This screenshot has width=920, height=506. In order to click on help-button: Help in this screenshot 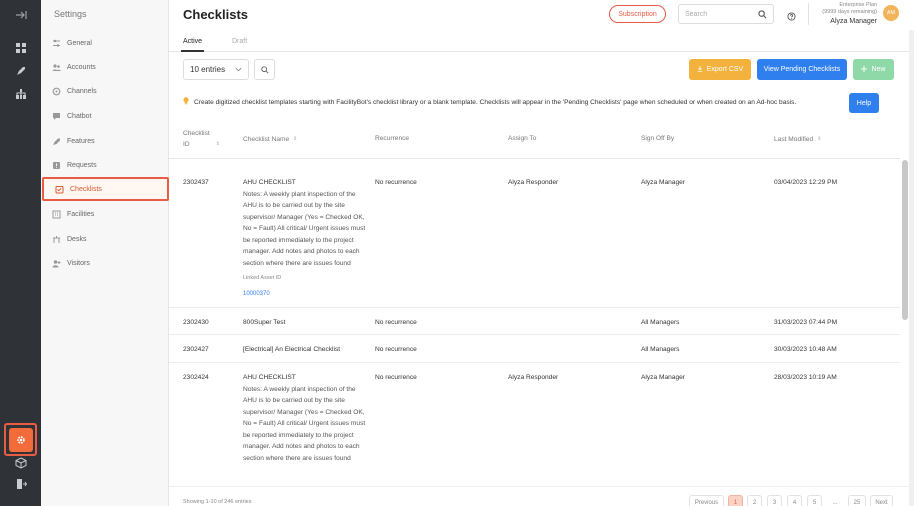, I will do `click(864, 103)`.